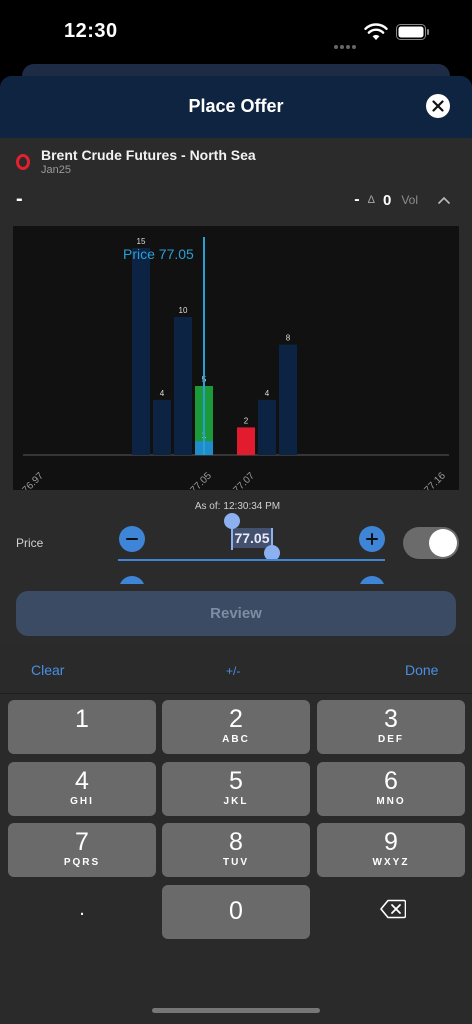  I want to click on home-indicator, so click(236, 1010).